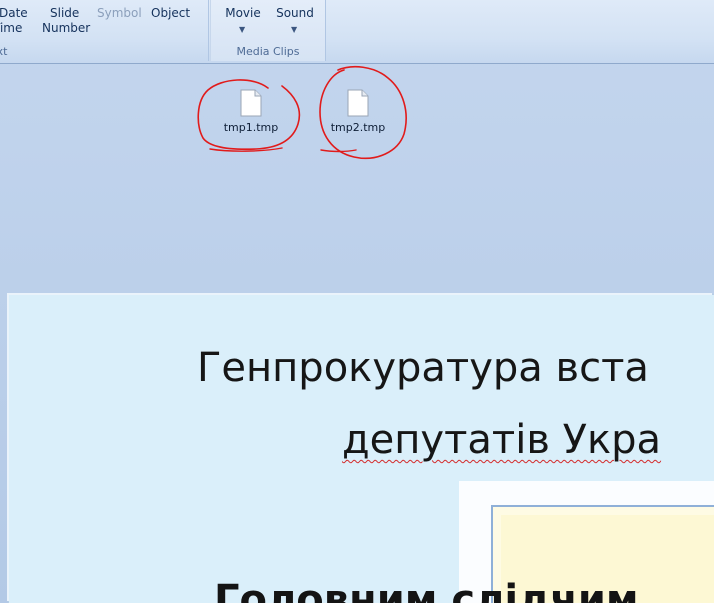  Describe the element at coordinates (243, 13) in the screenshot. I see `movie-label: Movie` at that location.